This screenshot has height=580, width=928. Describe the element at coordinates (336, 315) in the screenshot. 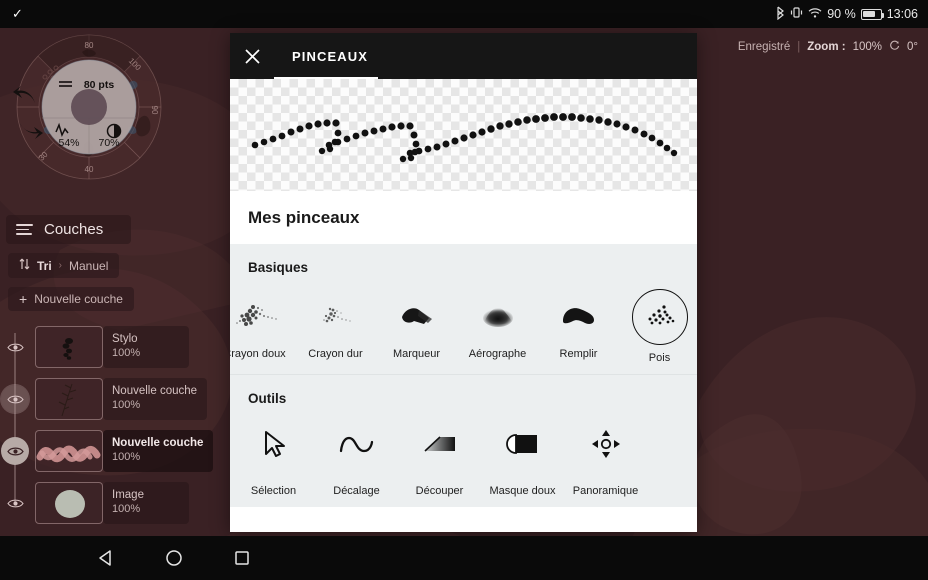

I see `hard-pencil-icon` at that location.